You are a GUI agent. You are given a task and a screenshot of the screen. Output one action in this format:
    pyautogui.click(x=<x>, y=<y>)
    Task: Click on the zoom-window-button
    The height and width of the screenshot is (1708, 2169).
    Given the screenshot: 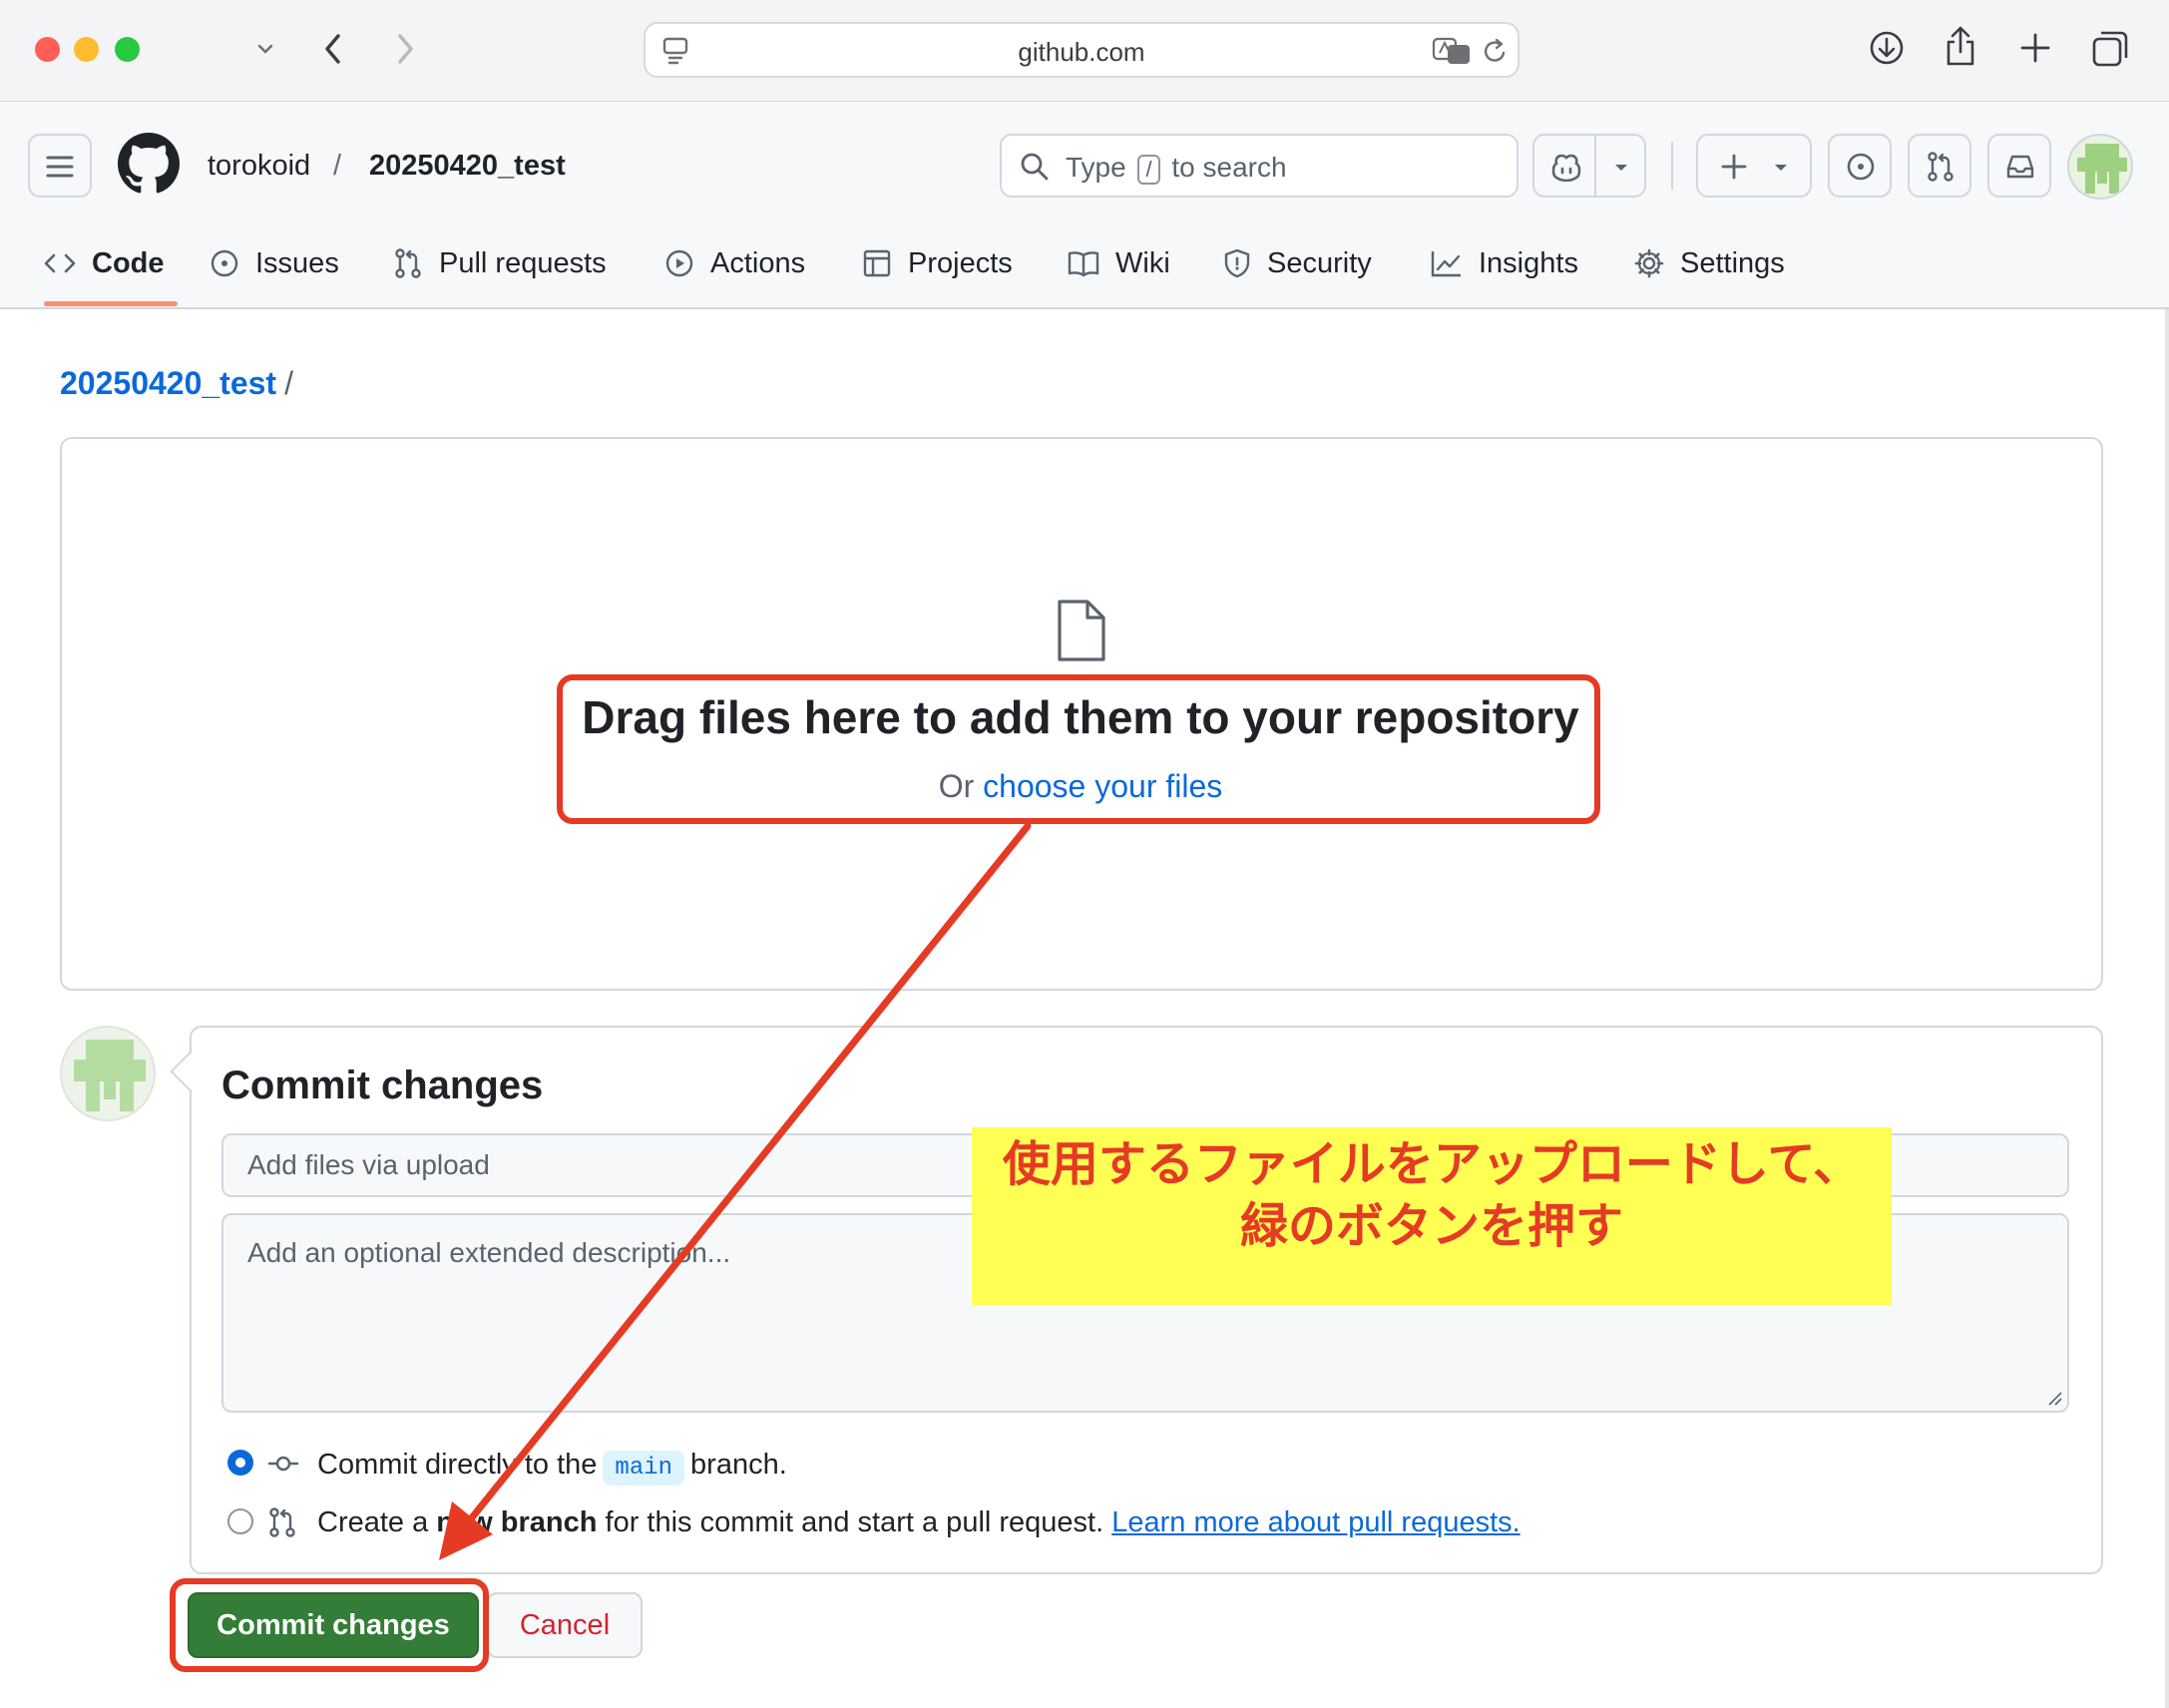 What is the action you would take?
    pyautogui.click(x=127, y=49)
    